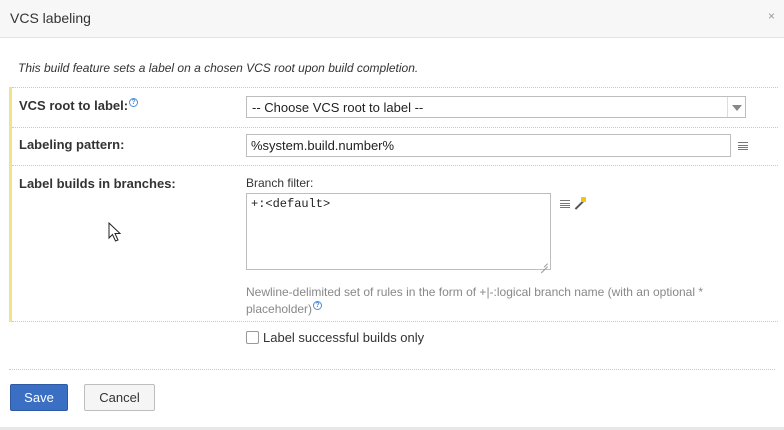 The width and height of the screenshot is (784, 430). I want to click on successful-builds-checkbox, so click(252, 337).